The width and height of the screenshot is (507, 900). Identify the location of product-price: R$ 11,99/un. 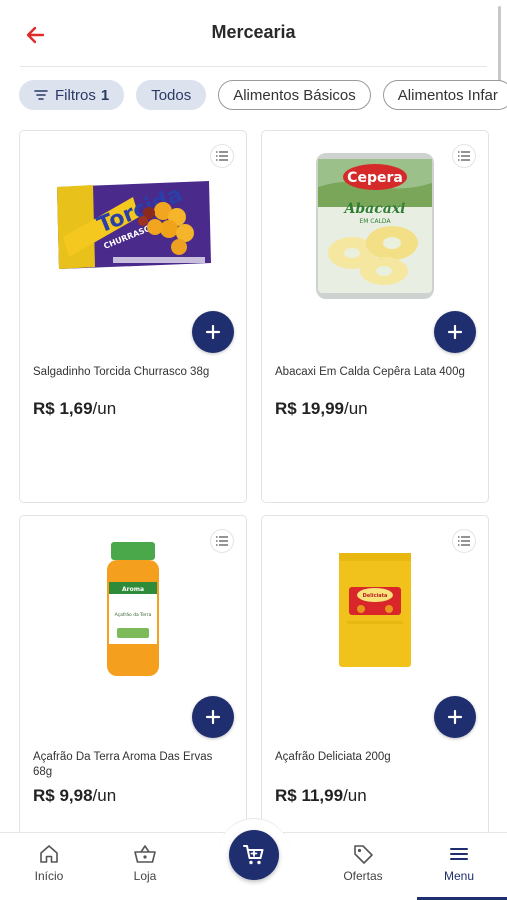
(321, 795).